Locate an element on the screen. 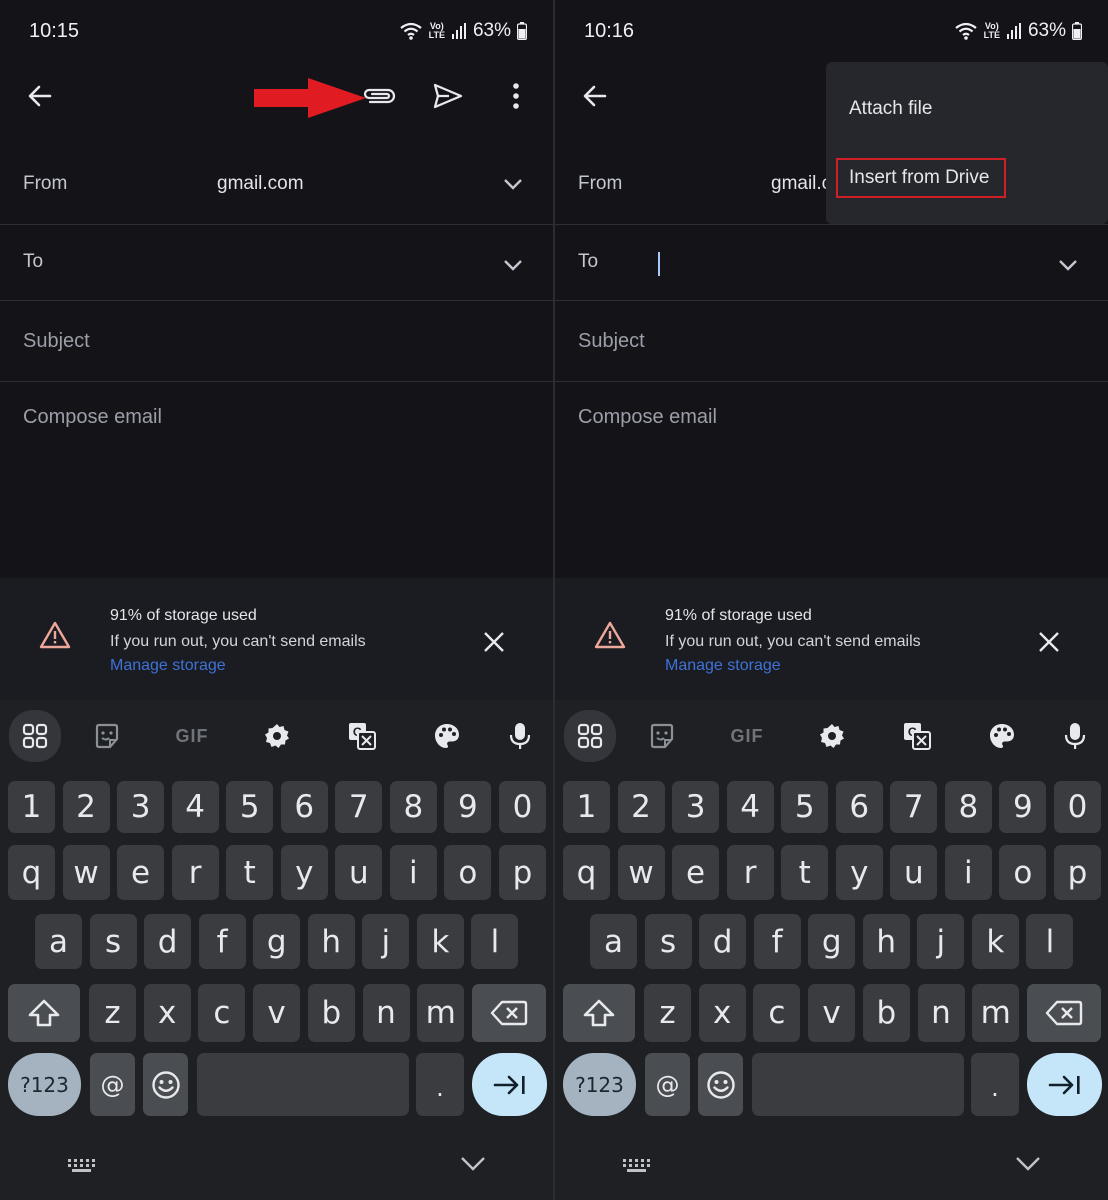  manage-storage-link: Manage storage is located at coordinates (723, 666).